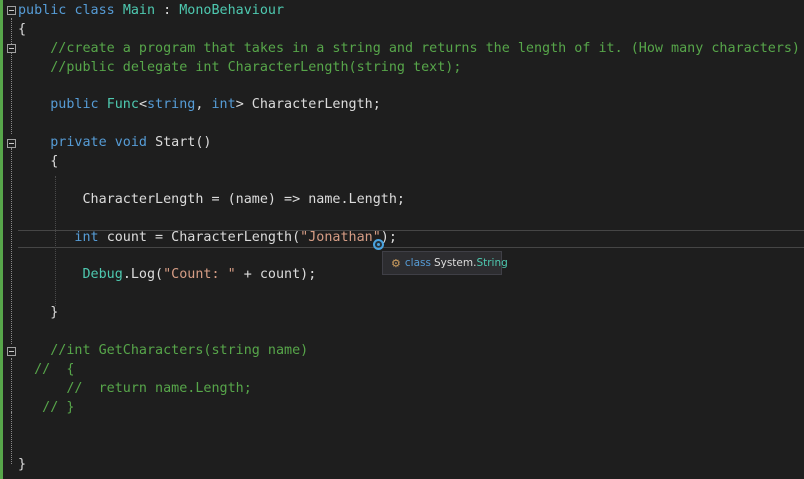 Image resolution: width=804 pixels, height=479 pixels. I want to click on code-token: // }, so click(46, 407).